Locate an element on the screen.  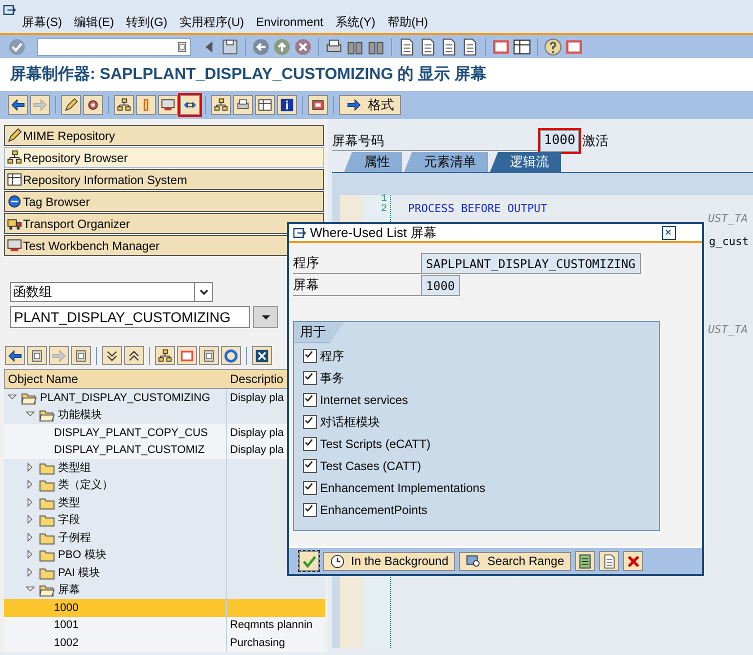
save-icon is located at coordinates (230, 47).